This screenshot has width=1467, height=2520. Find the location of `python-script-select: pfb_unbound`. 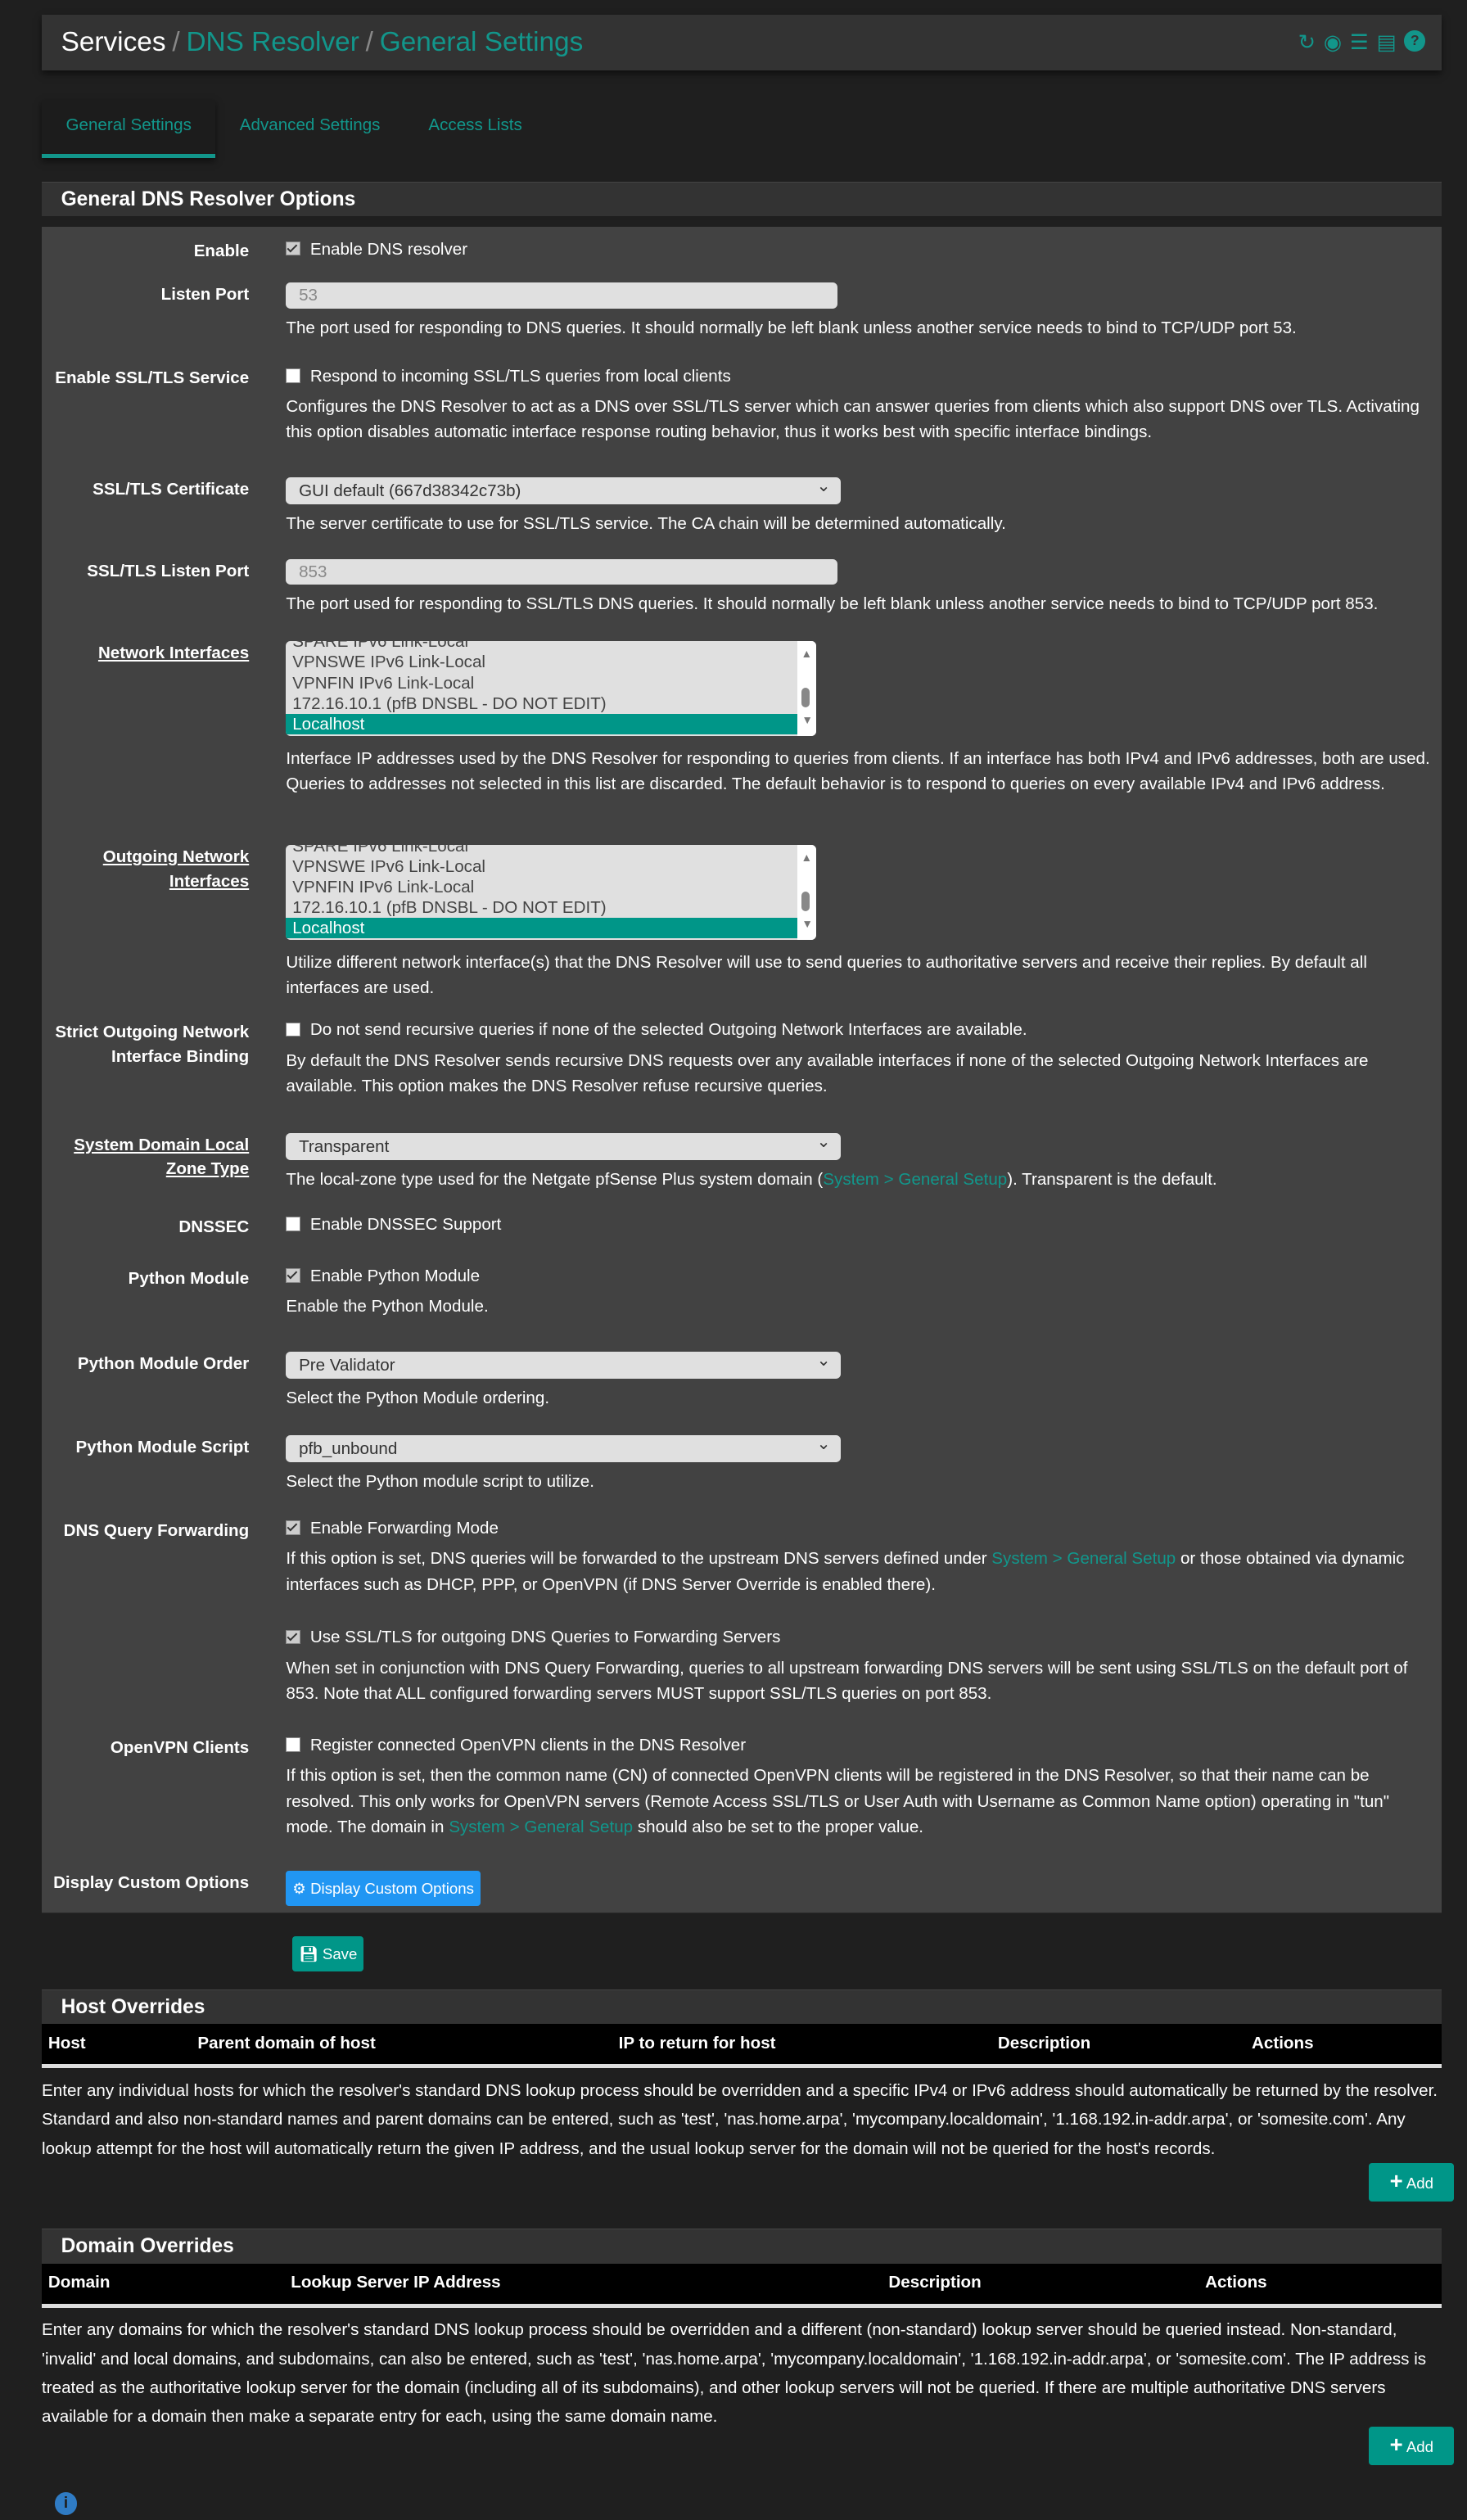

python-script-select: pfb_unbound is located at coordinates (564, 1446).